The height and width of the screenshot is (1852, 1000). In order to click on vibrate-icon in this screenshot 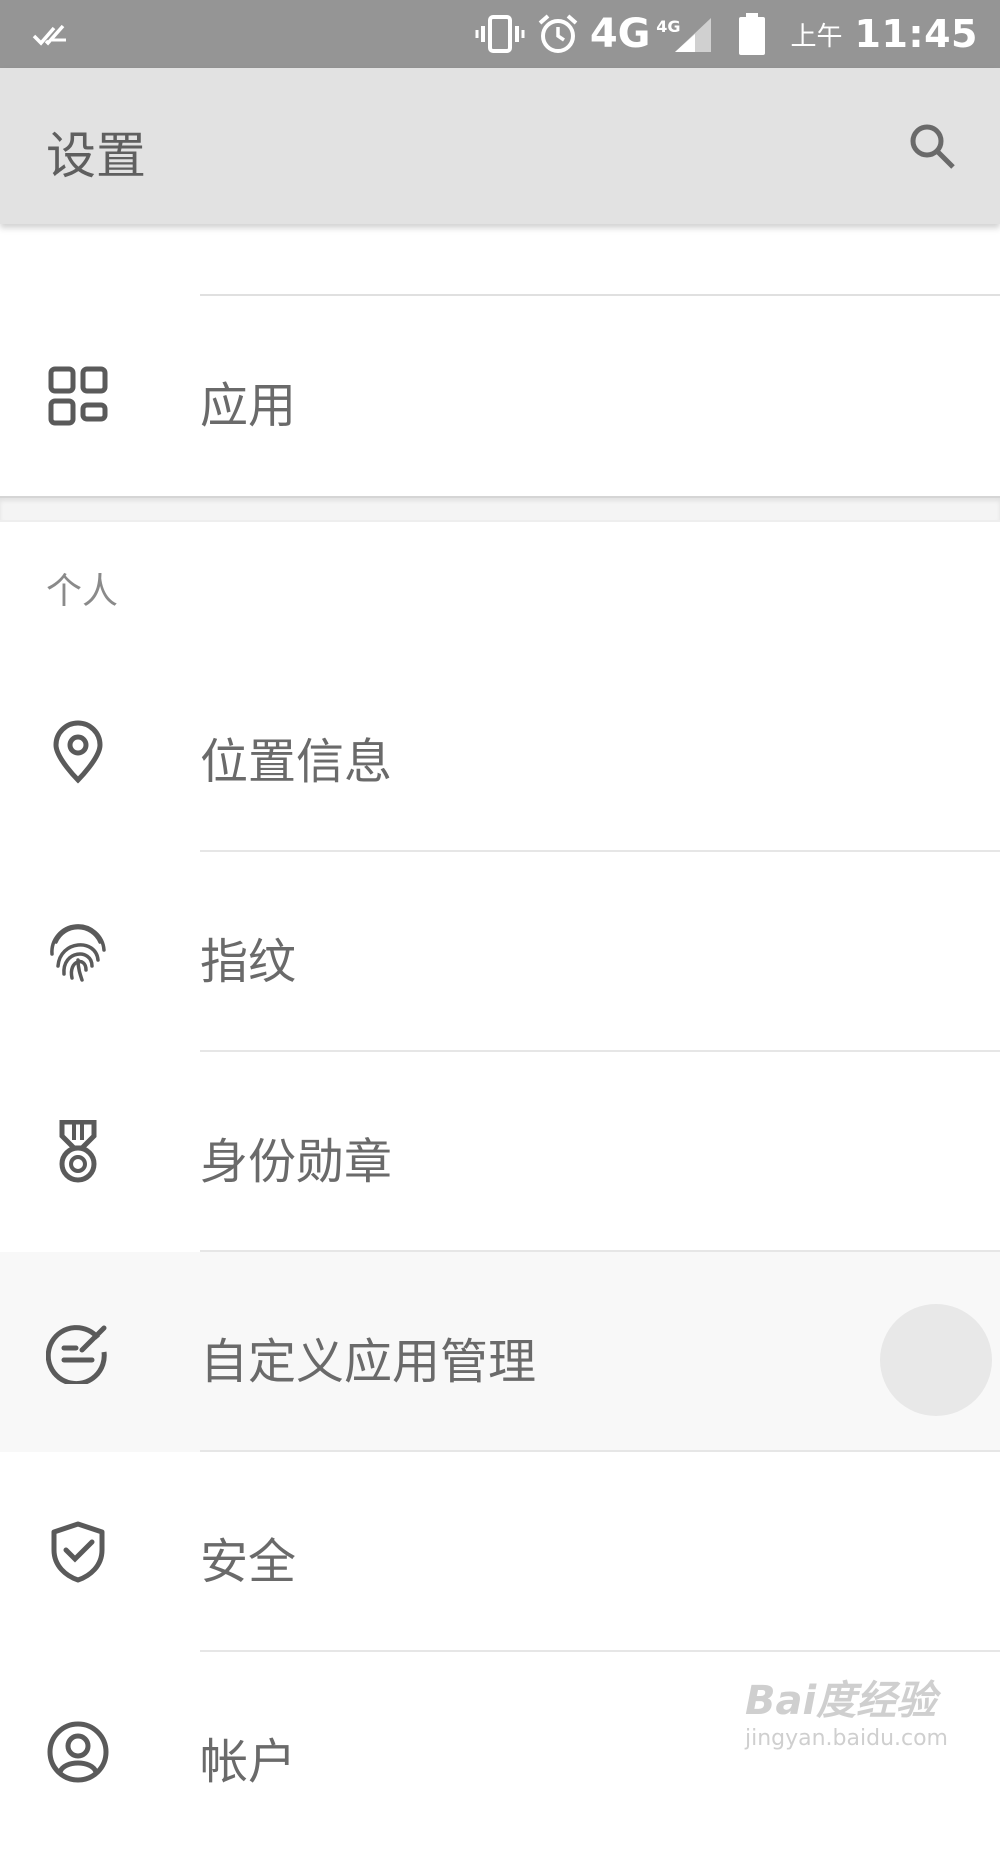, I will do `click(500, 34)`.